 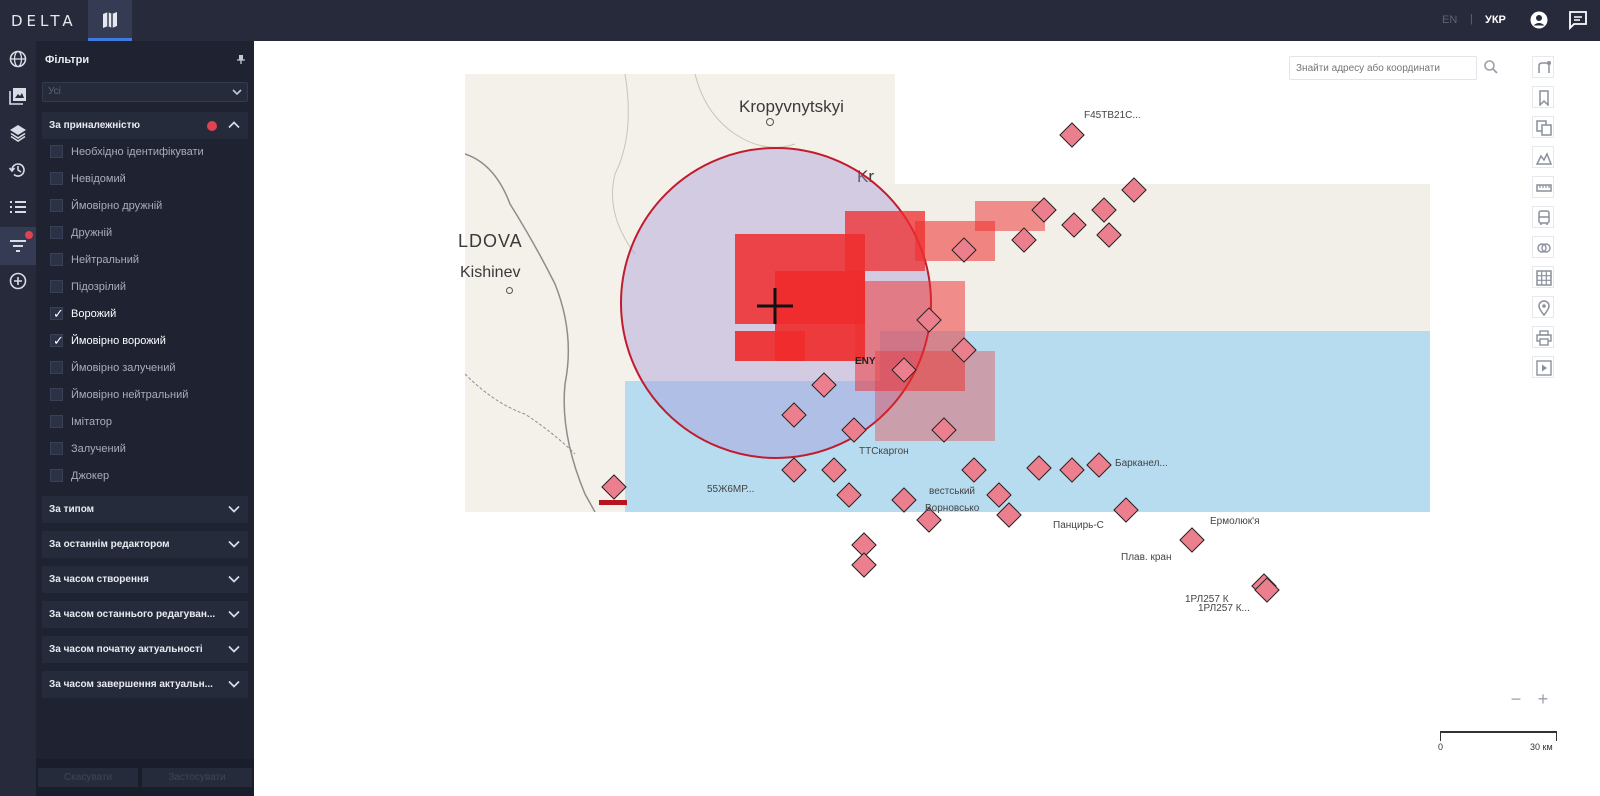 What do you see at coordinates (1146, 557) in the screenshot?
I see `unit-label: Плав. кран` at bounding box center [1146, 557].